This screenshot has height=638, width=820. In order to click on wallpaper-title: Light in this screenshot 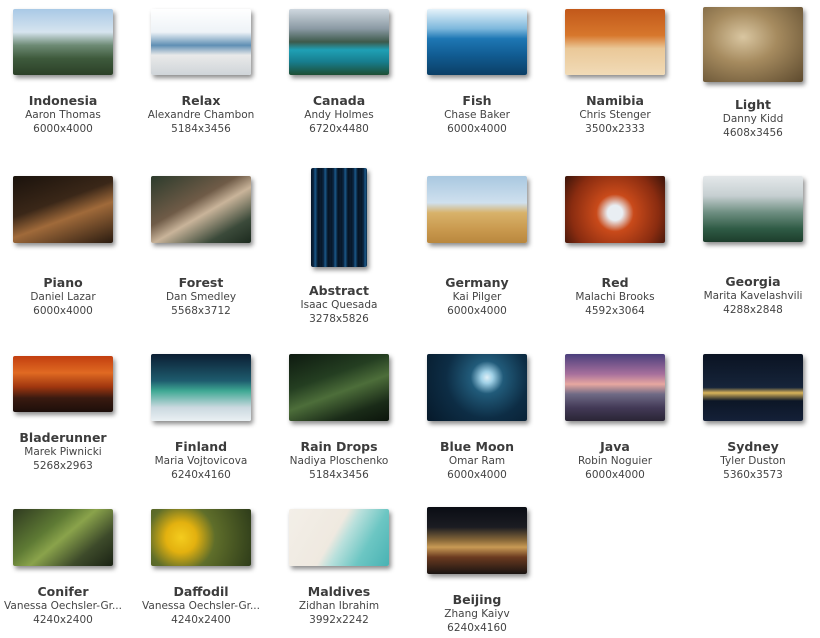, I will do `click(753, 104)`.